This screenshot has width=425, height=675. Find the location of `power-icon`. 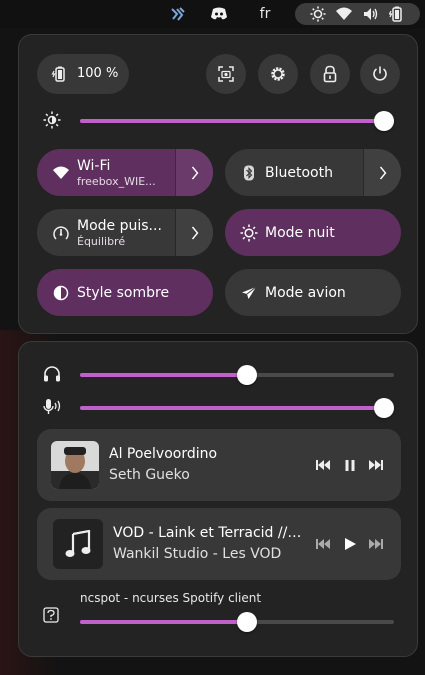

power-icon is located at coordinates (380, 73).